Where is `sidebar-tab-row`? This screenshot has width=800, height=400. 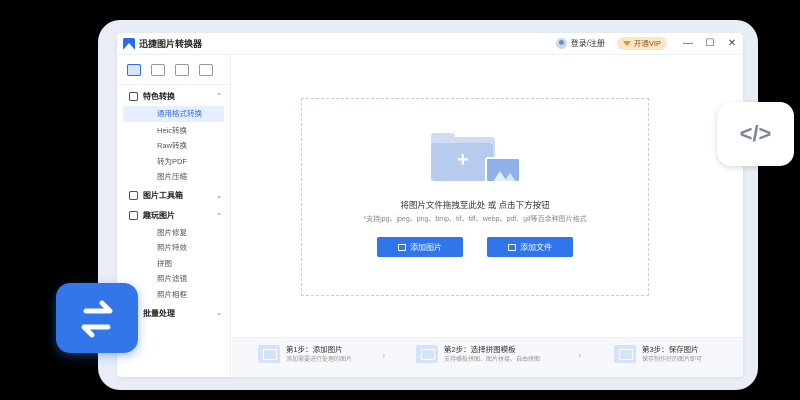
sidebar-tab-row is located at coordinates (173, 70).